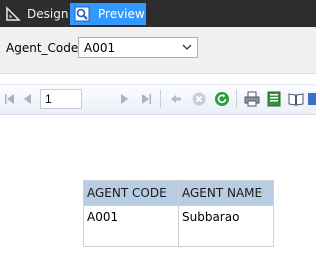  What do you see at coordinates (187, 47) in the screenshot?
I see `chevron-down-icon` at bounding box center [187, 47].